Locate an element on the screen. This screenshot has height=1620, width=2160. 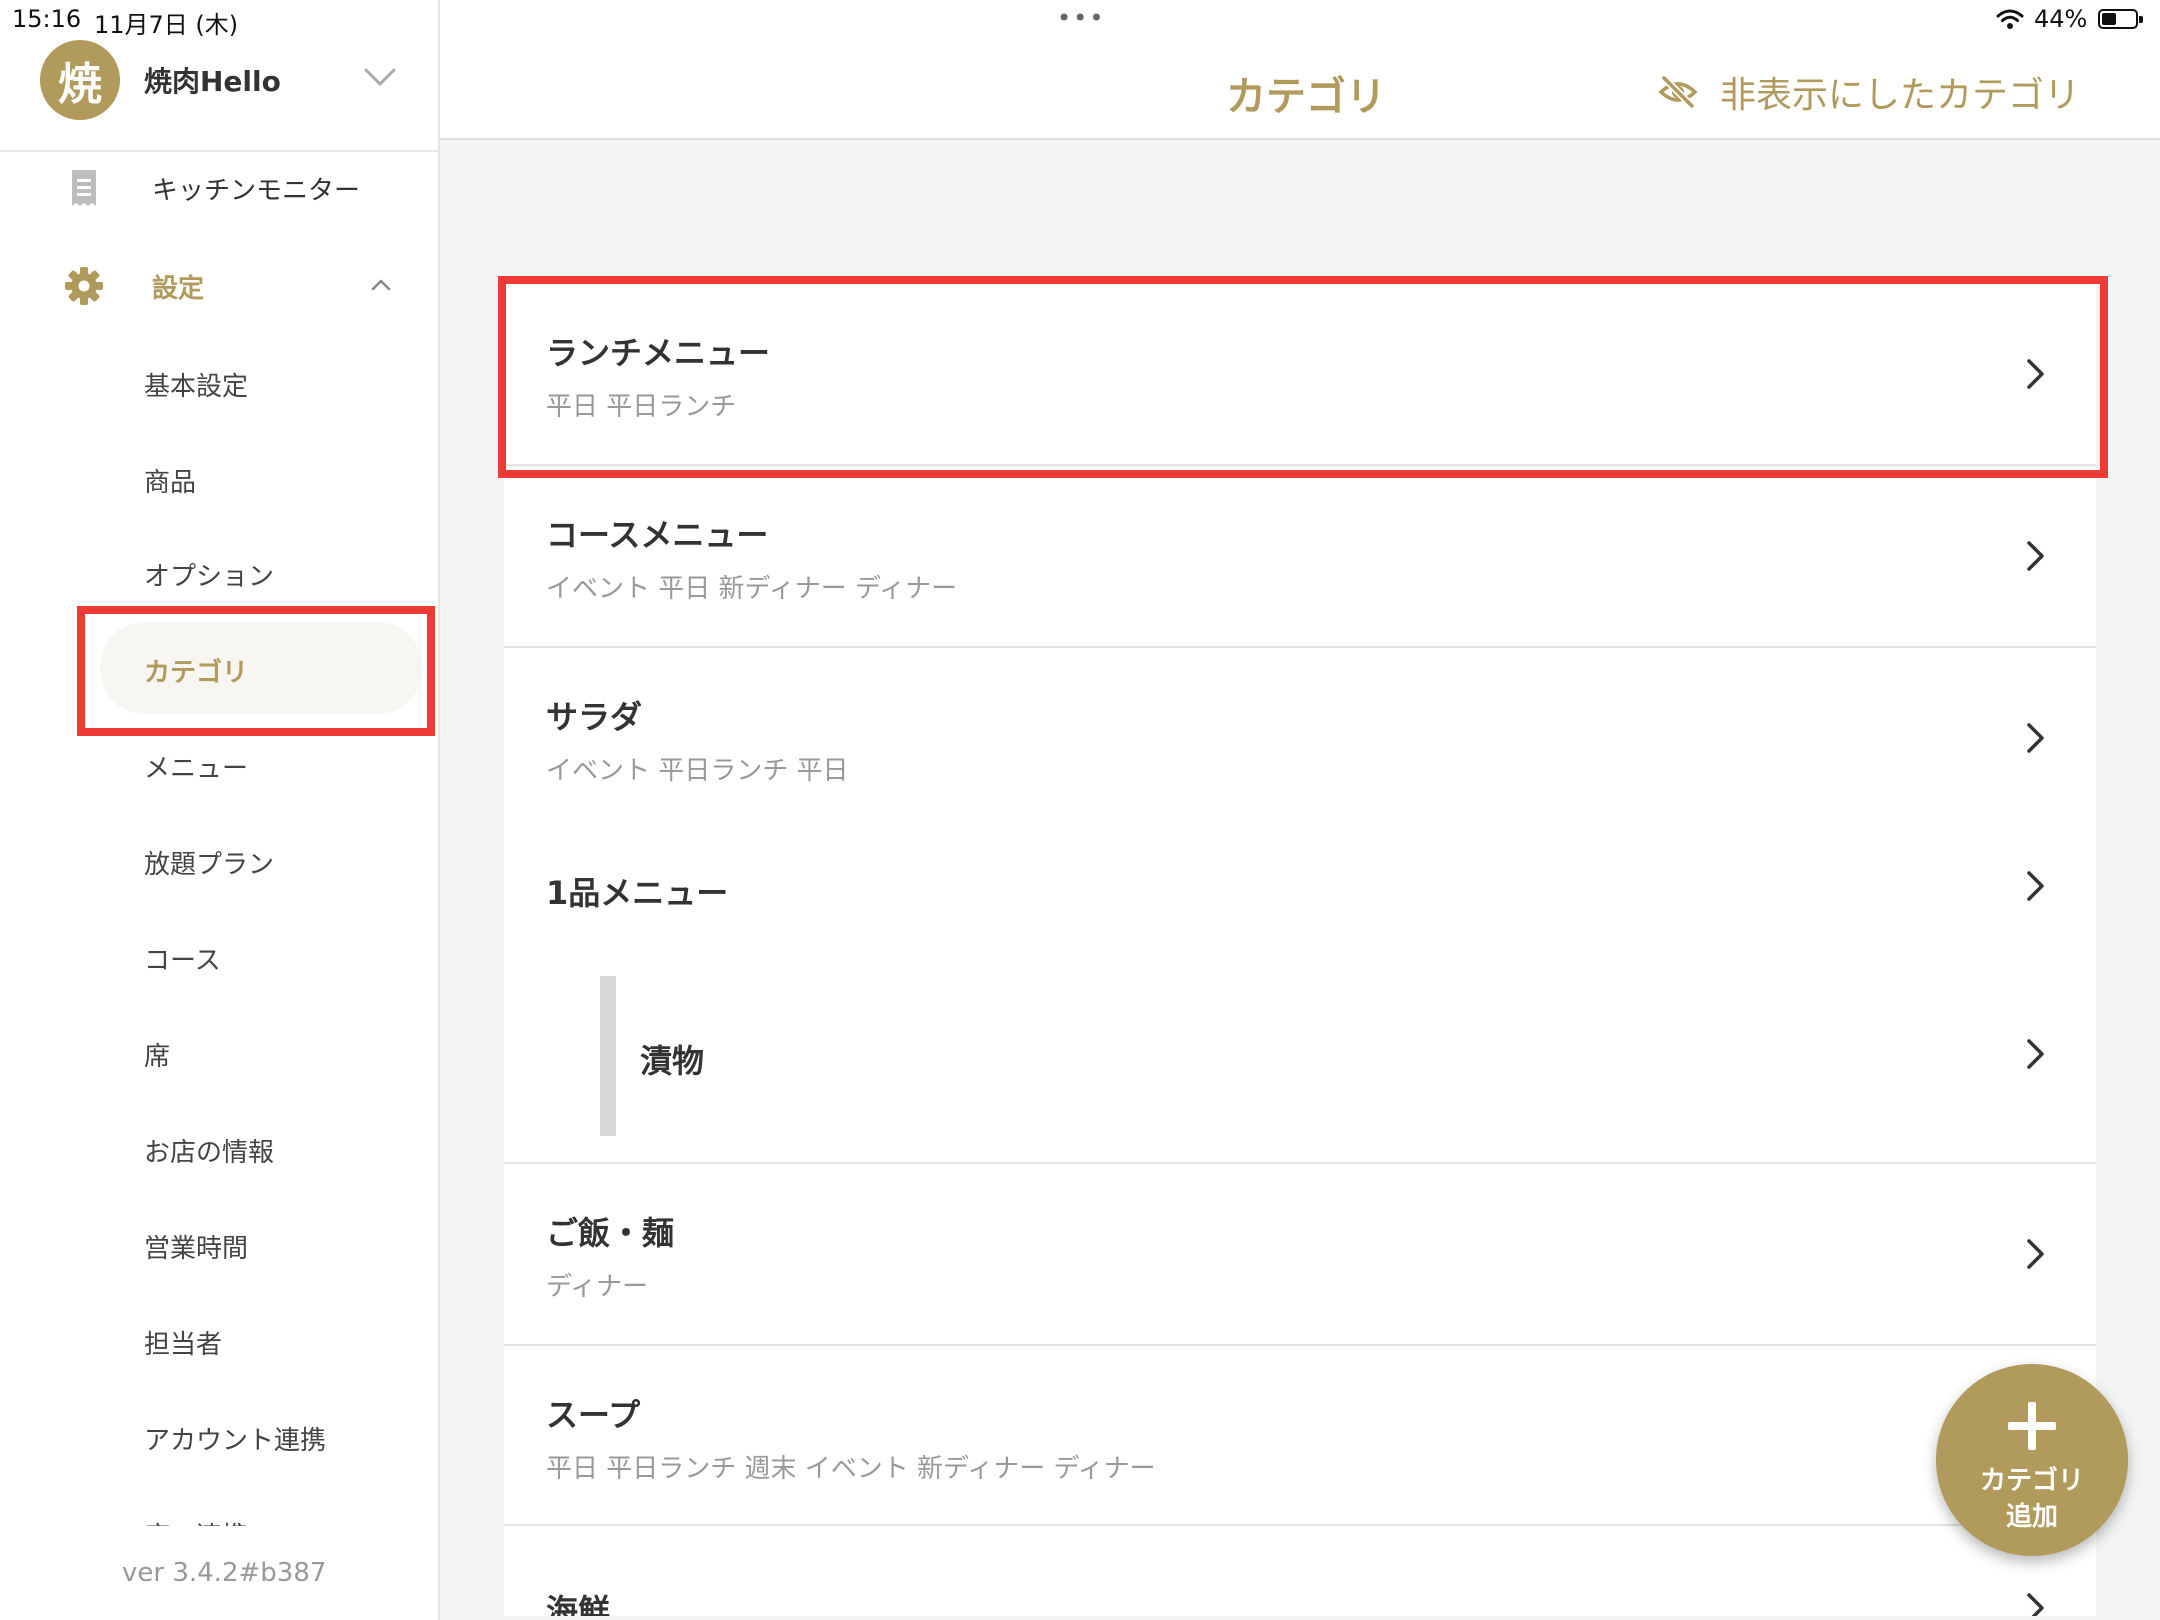
sidebar-sub-label: コース is located at coordinates (182, 961).